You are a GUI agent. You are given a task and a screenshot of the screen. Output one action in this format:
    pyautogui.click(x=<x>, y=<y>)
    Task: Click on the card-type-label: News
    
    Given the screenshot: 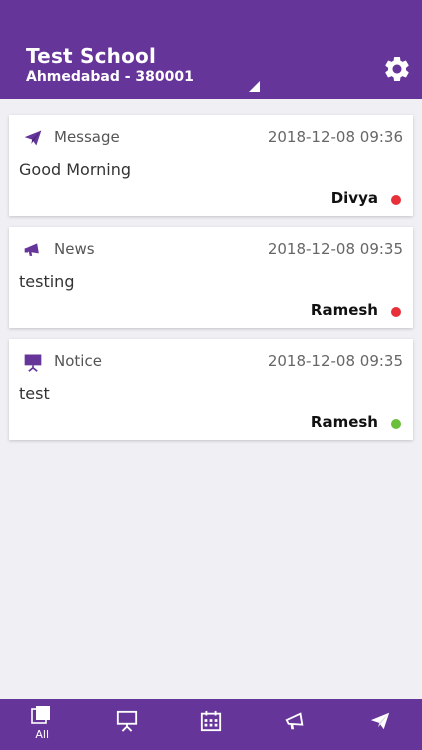 What is the action you would take?
    pyautogui.click(x=74, y=249)
    